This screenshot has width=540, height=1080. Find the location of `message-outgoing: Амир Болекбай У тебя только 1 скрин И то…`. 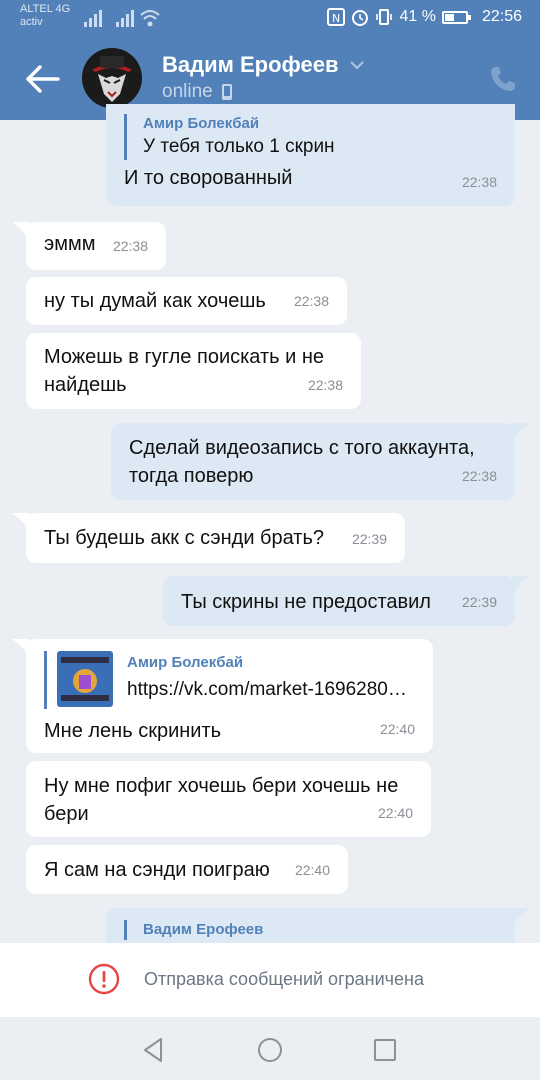

message-outgoing: Амир Болекбай У тебя только 1 скрин И то… is located at coordinates (310, 155).